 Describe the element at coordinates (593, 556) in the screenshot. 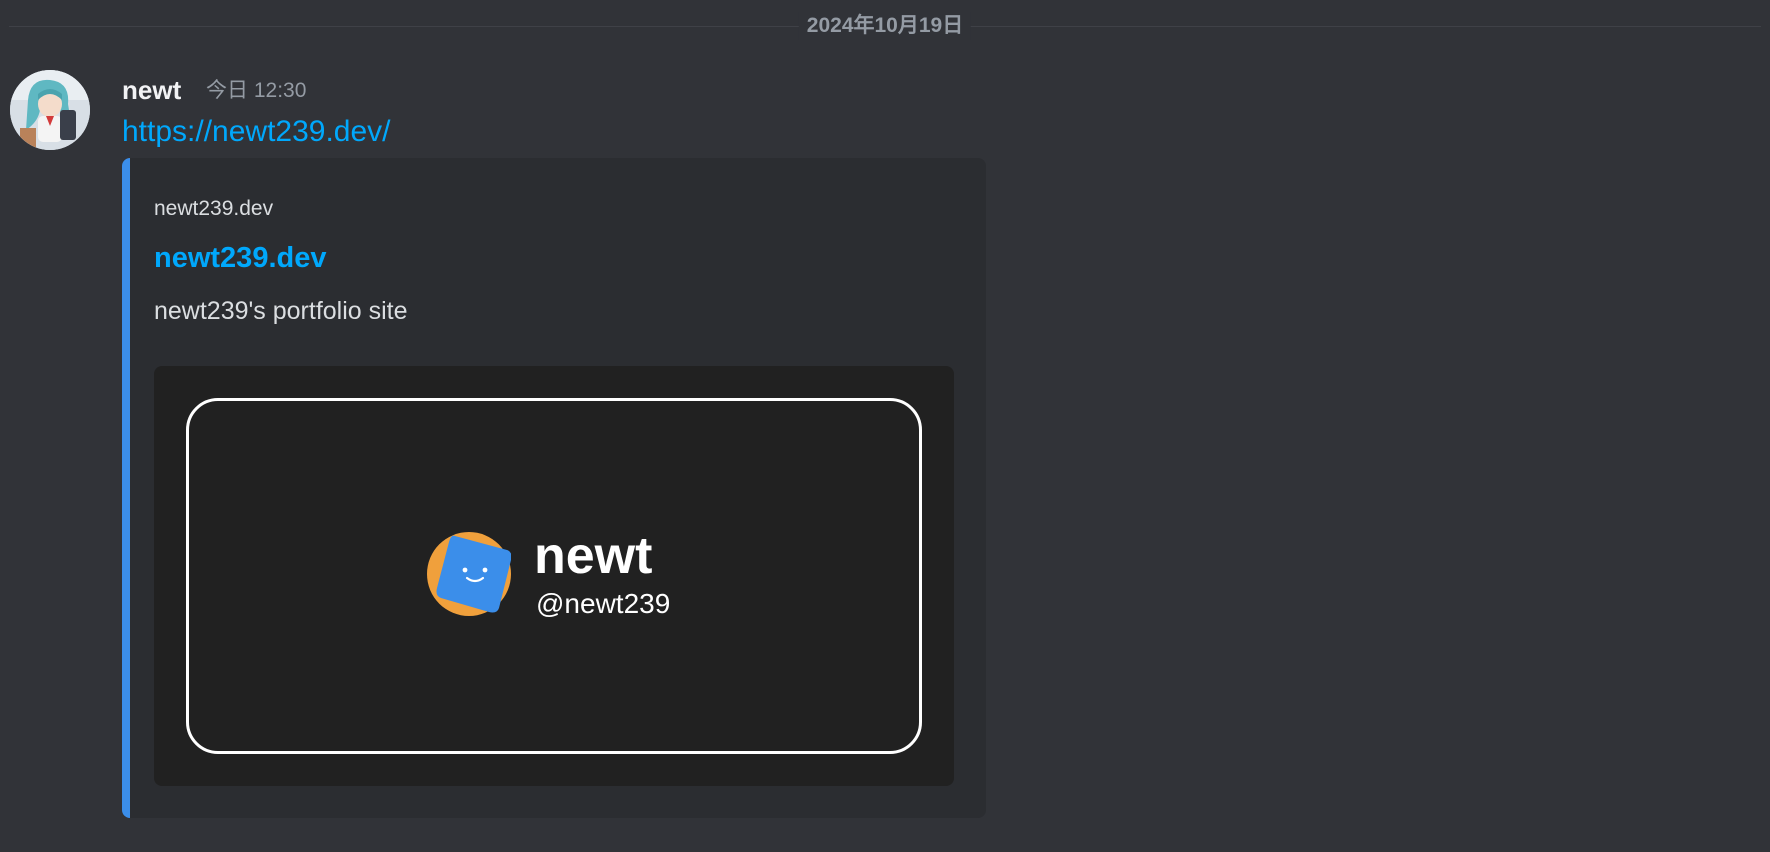

I see `profile-card-name: newt` at that location.